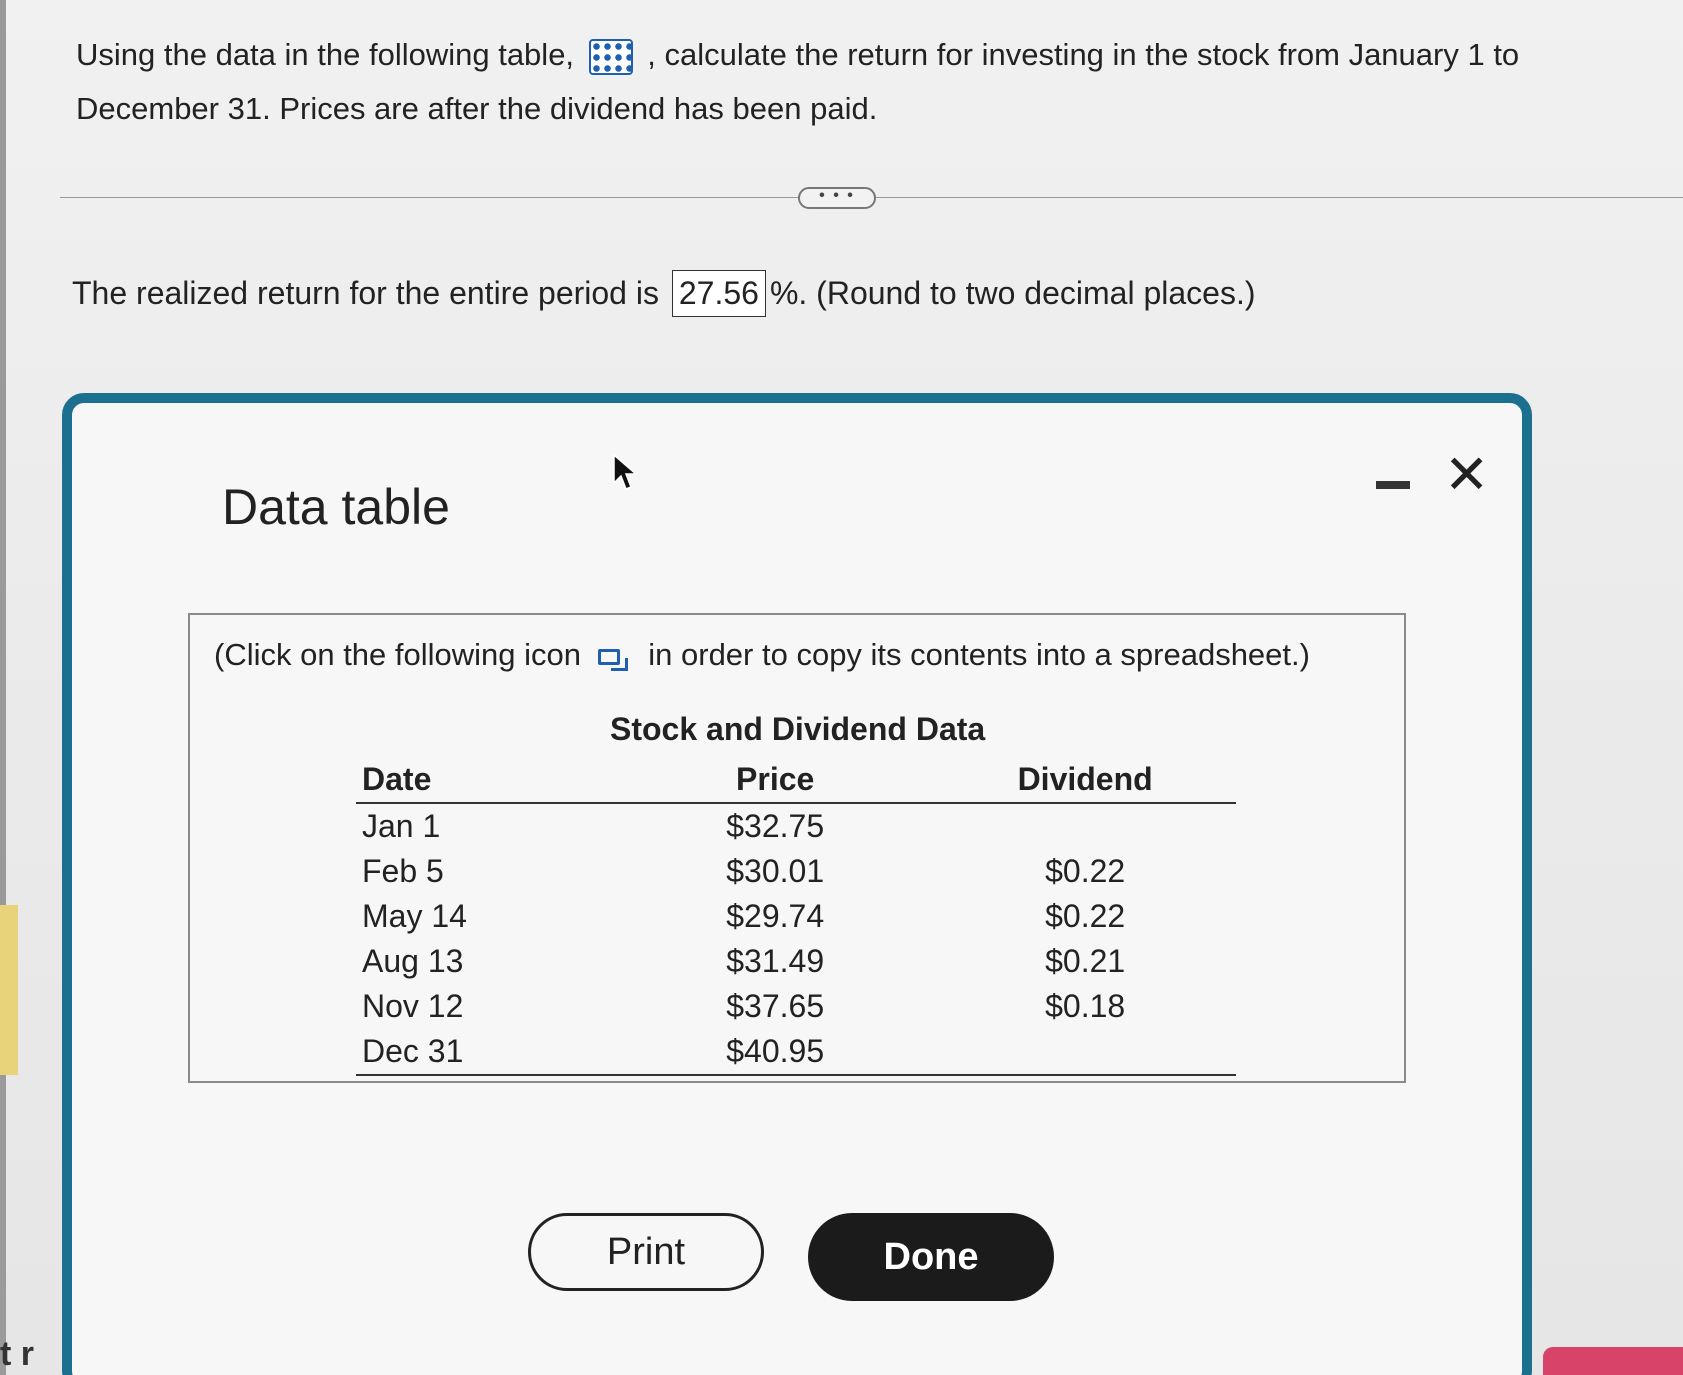 The height and width of the screenshot is (1375, 1683). Describe the element at coordinates (775, 1006) in the screenshot. I see `cell-price: $37.65` at that location.